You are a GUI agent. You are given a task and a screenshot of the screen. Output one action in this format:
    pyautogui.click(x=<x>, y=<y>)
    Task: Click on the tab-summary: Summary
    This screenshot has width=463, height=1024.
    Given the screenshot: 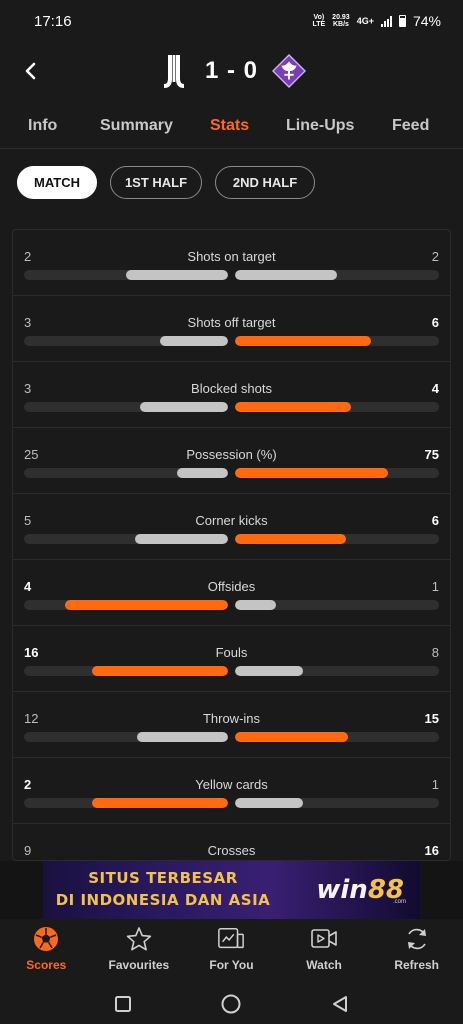 What is the action you would take?
    pyautogui.click(x=136, y=126)
    